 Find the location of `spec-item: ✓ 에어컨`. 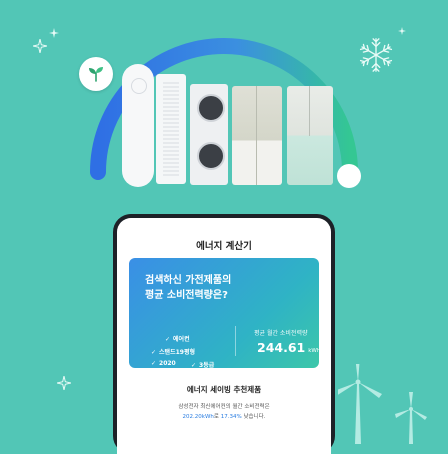

spec-item: ✓ 에어컨 is located at coordinates (177, 339).